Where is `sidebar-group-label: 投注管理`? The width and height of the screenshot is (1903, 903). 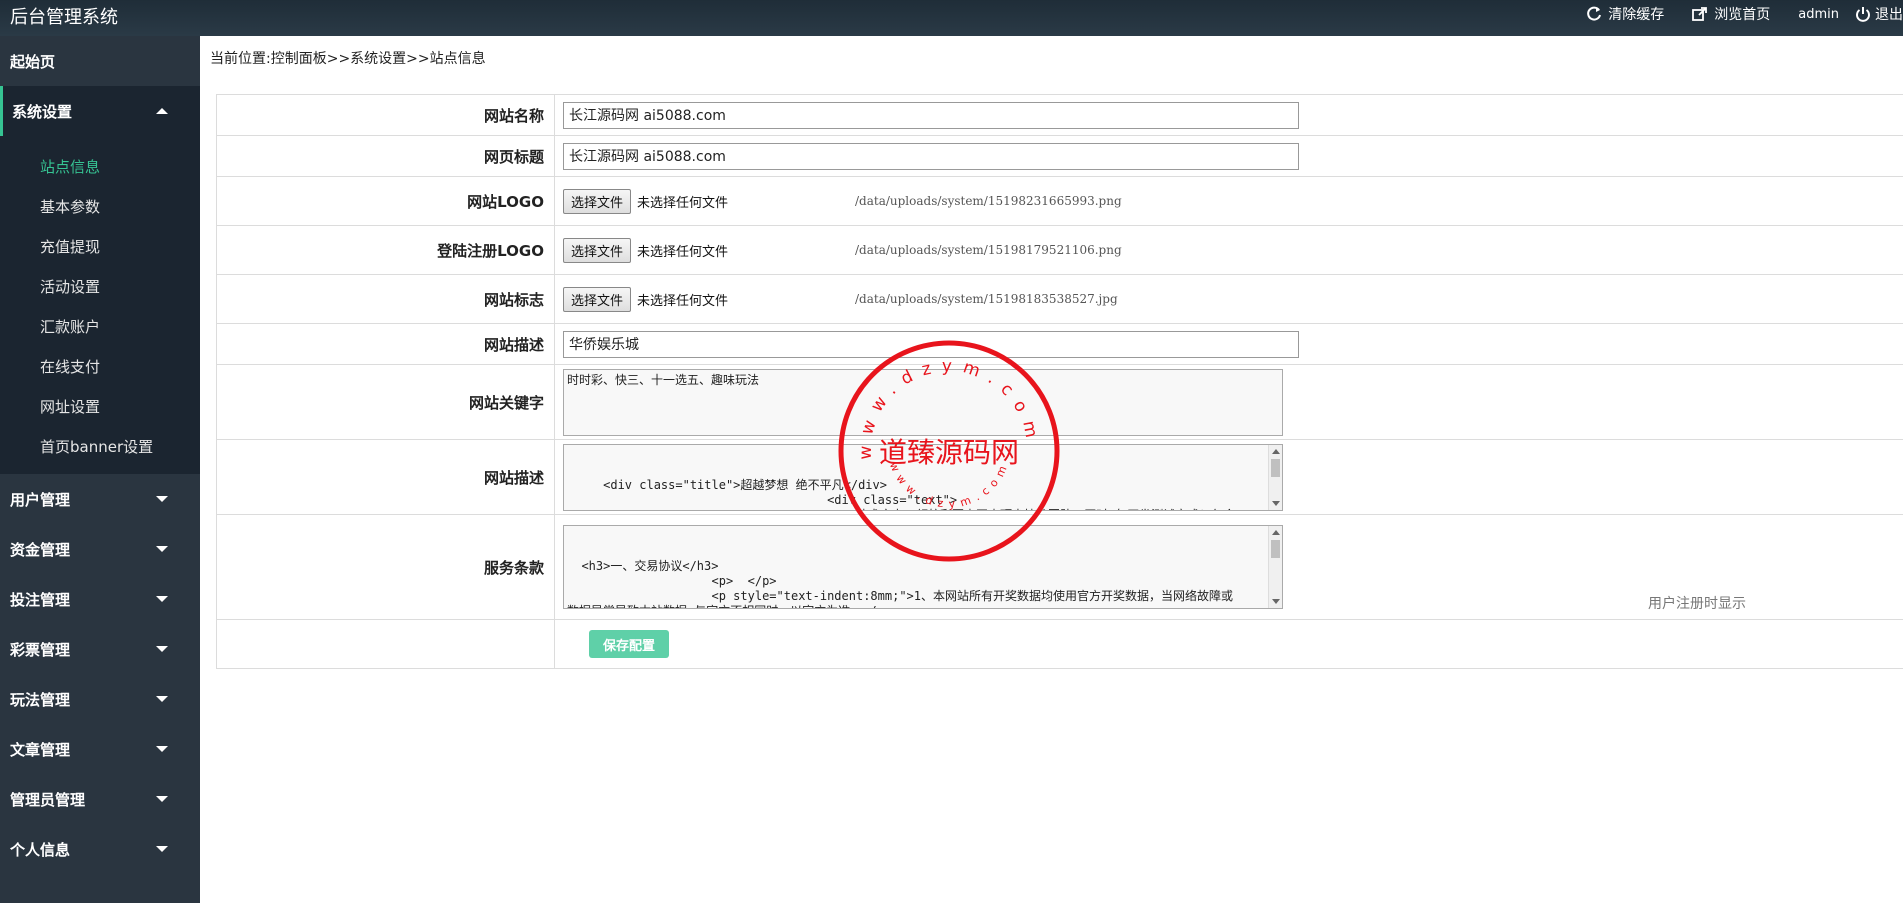 sidebar-group-label: 投注管理 is located at coordinates (40, 599).